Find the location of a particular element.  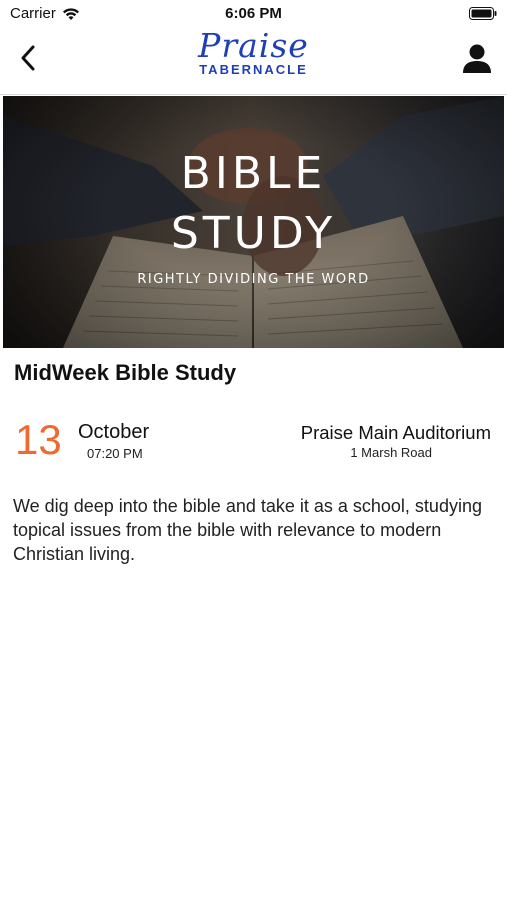

user-icon is located at coordinates (477, 58).